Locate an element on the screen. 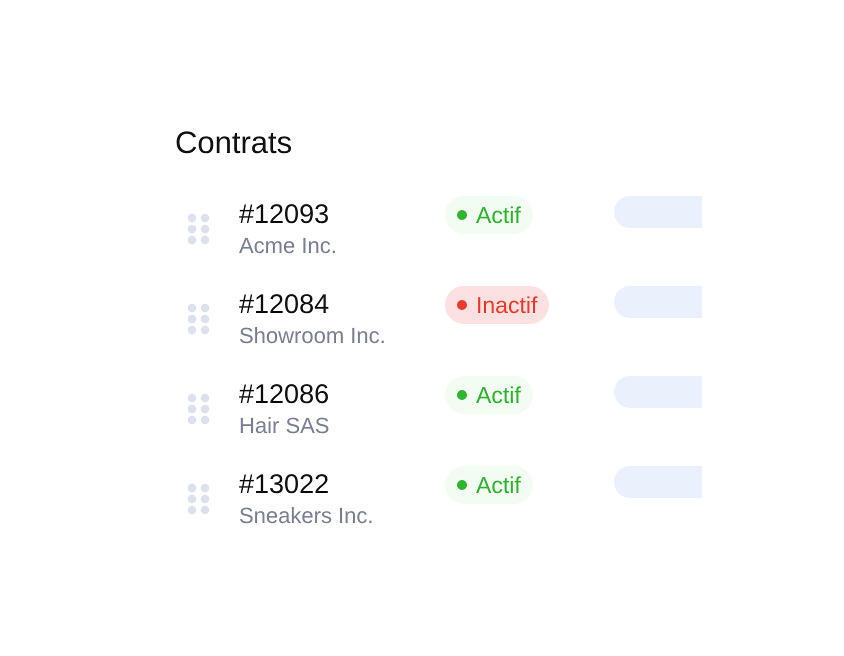 The width and height of the screenshot is (844, 656). contract-number: #12093 is located at coordinates (284, 214).